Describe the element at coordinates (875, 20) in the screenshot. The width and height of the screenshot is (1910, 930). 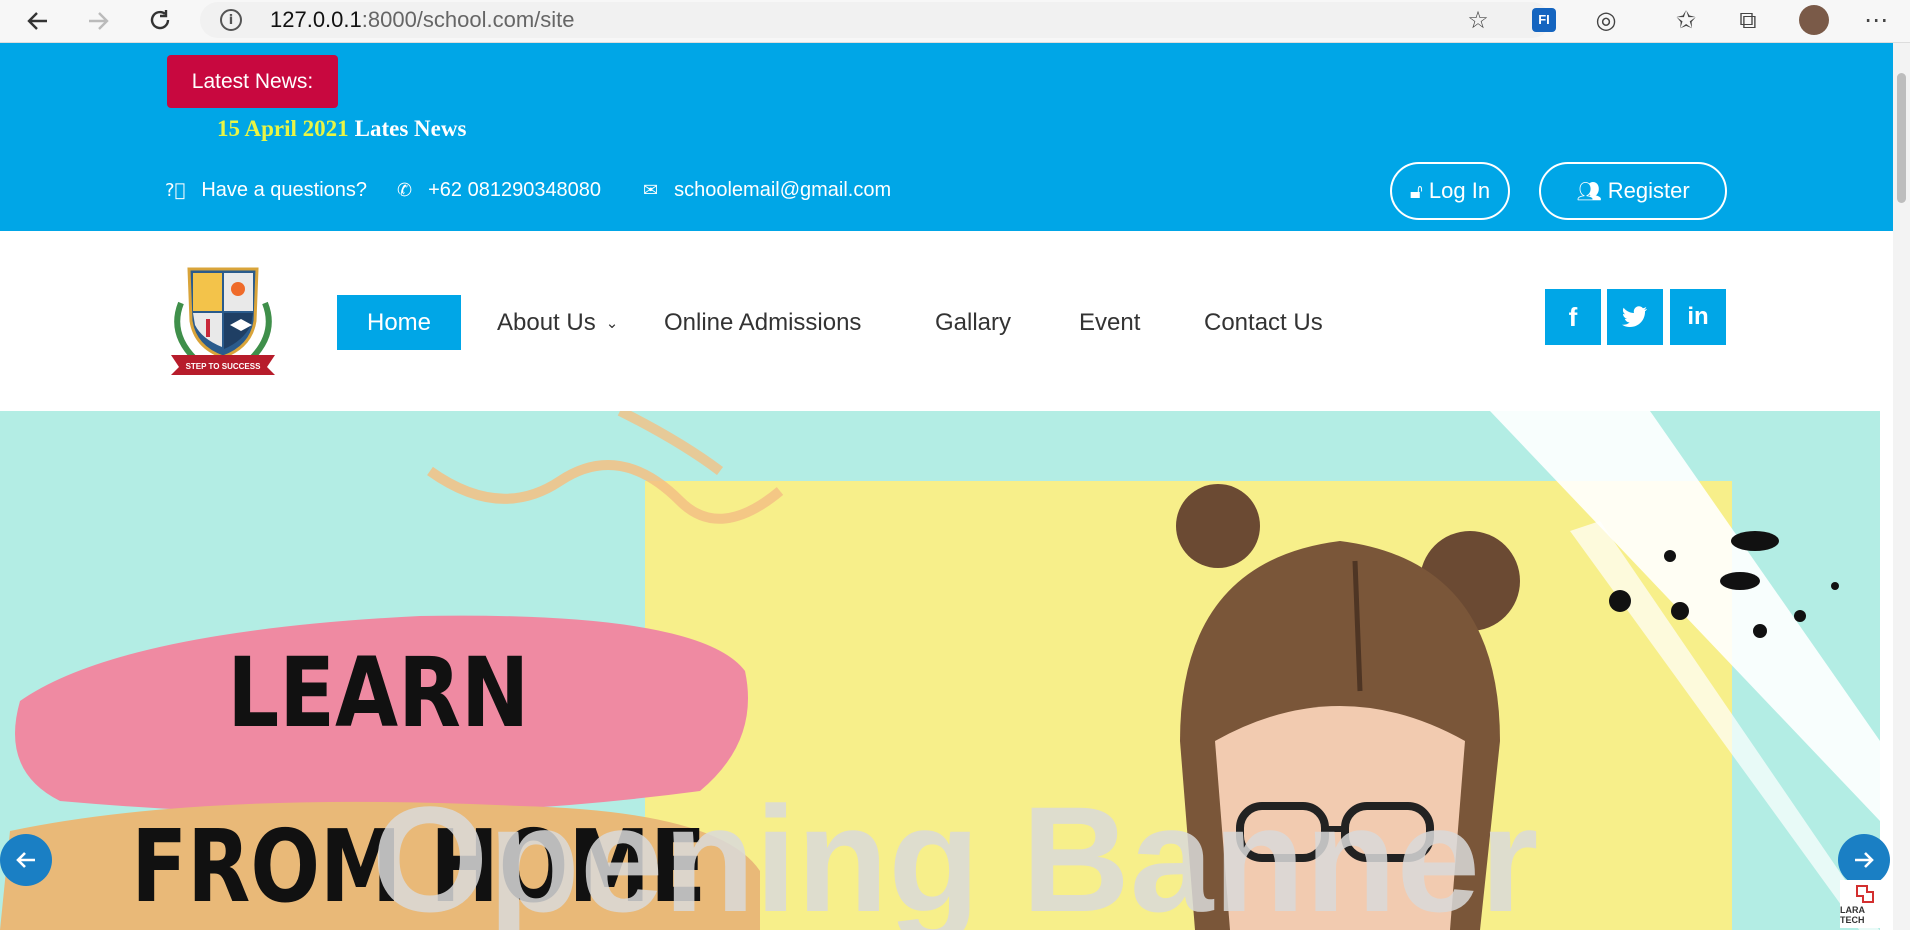
I see `address-bar: i 127.0.0.1:8000/school.com/site` at that location.